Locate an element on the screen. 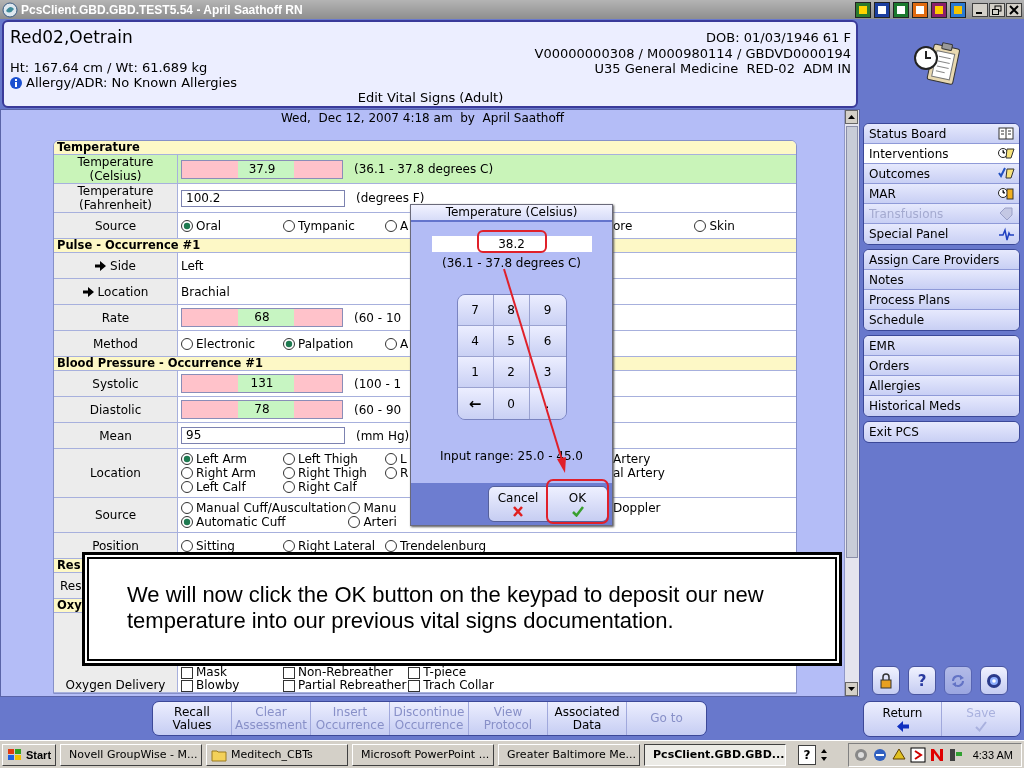 Image resolution: width=1024 pixels, height=768 pixels. left-arrow-icon is located at coordinates (902, 726).